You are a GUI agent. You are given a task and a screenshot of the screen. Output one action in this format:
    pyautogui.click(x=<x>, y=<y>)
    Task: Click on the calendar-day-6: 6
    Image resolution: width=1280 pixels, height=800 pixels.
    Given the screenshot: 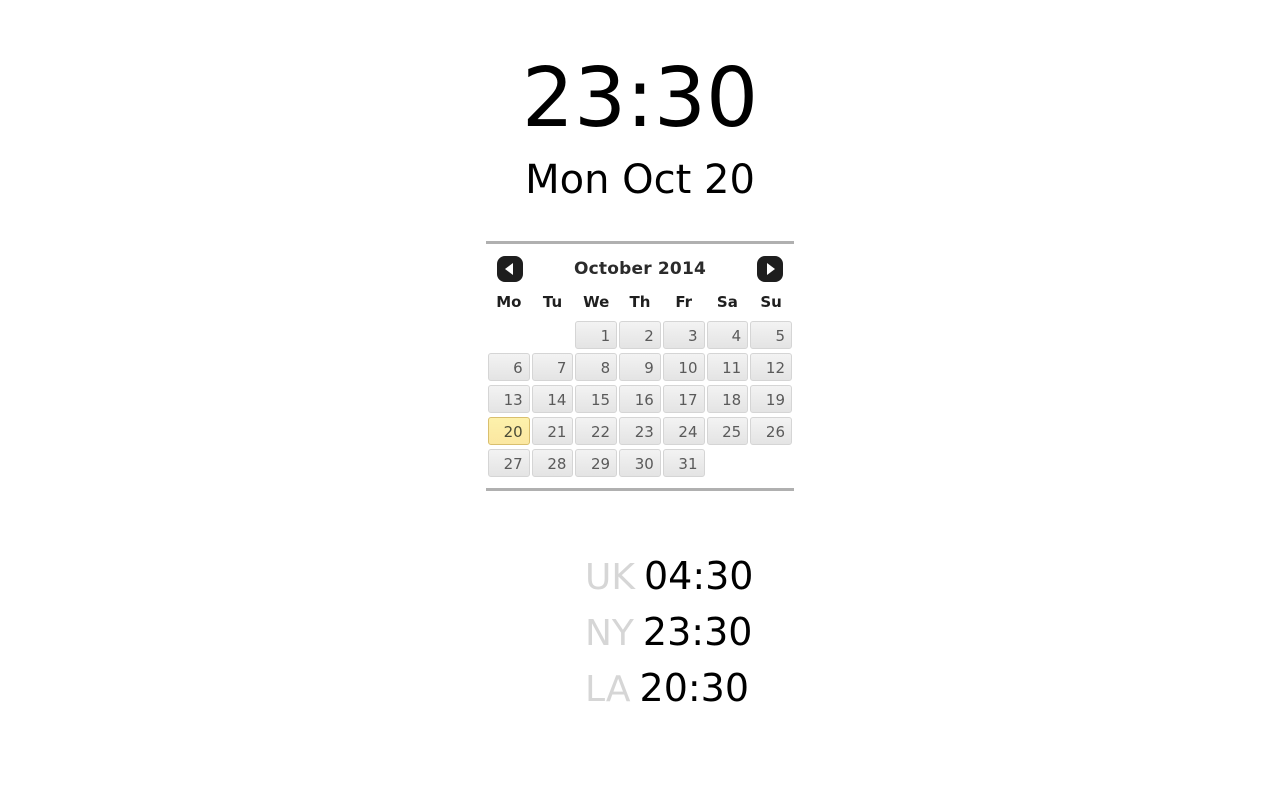 What is the action you would take?
    pyautogui.click(x=509, y=367)
    